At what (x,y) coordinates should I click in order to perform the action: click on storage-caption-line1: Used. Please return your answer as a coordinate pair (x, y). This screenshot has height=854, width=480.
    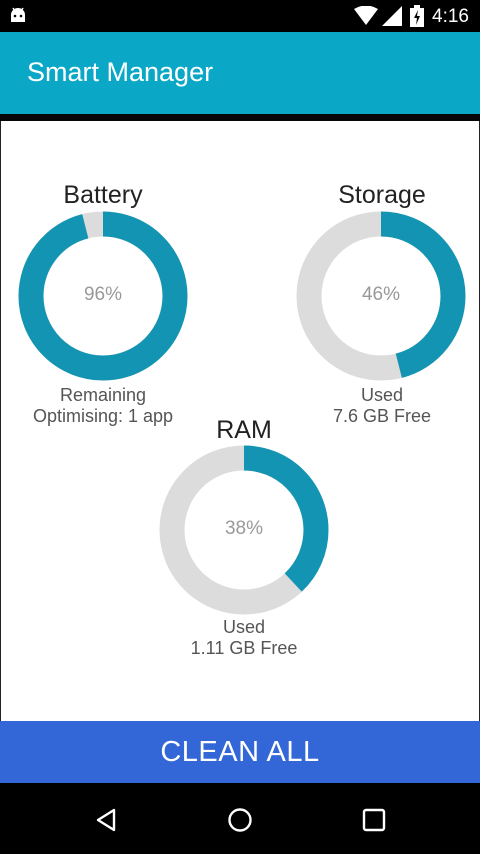
    Looking at the image, I should click on (382, 395).